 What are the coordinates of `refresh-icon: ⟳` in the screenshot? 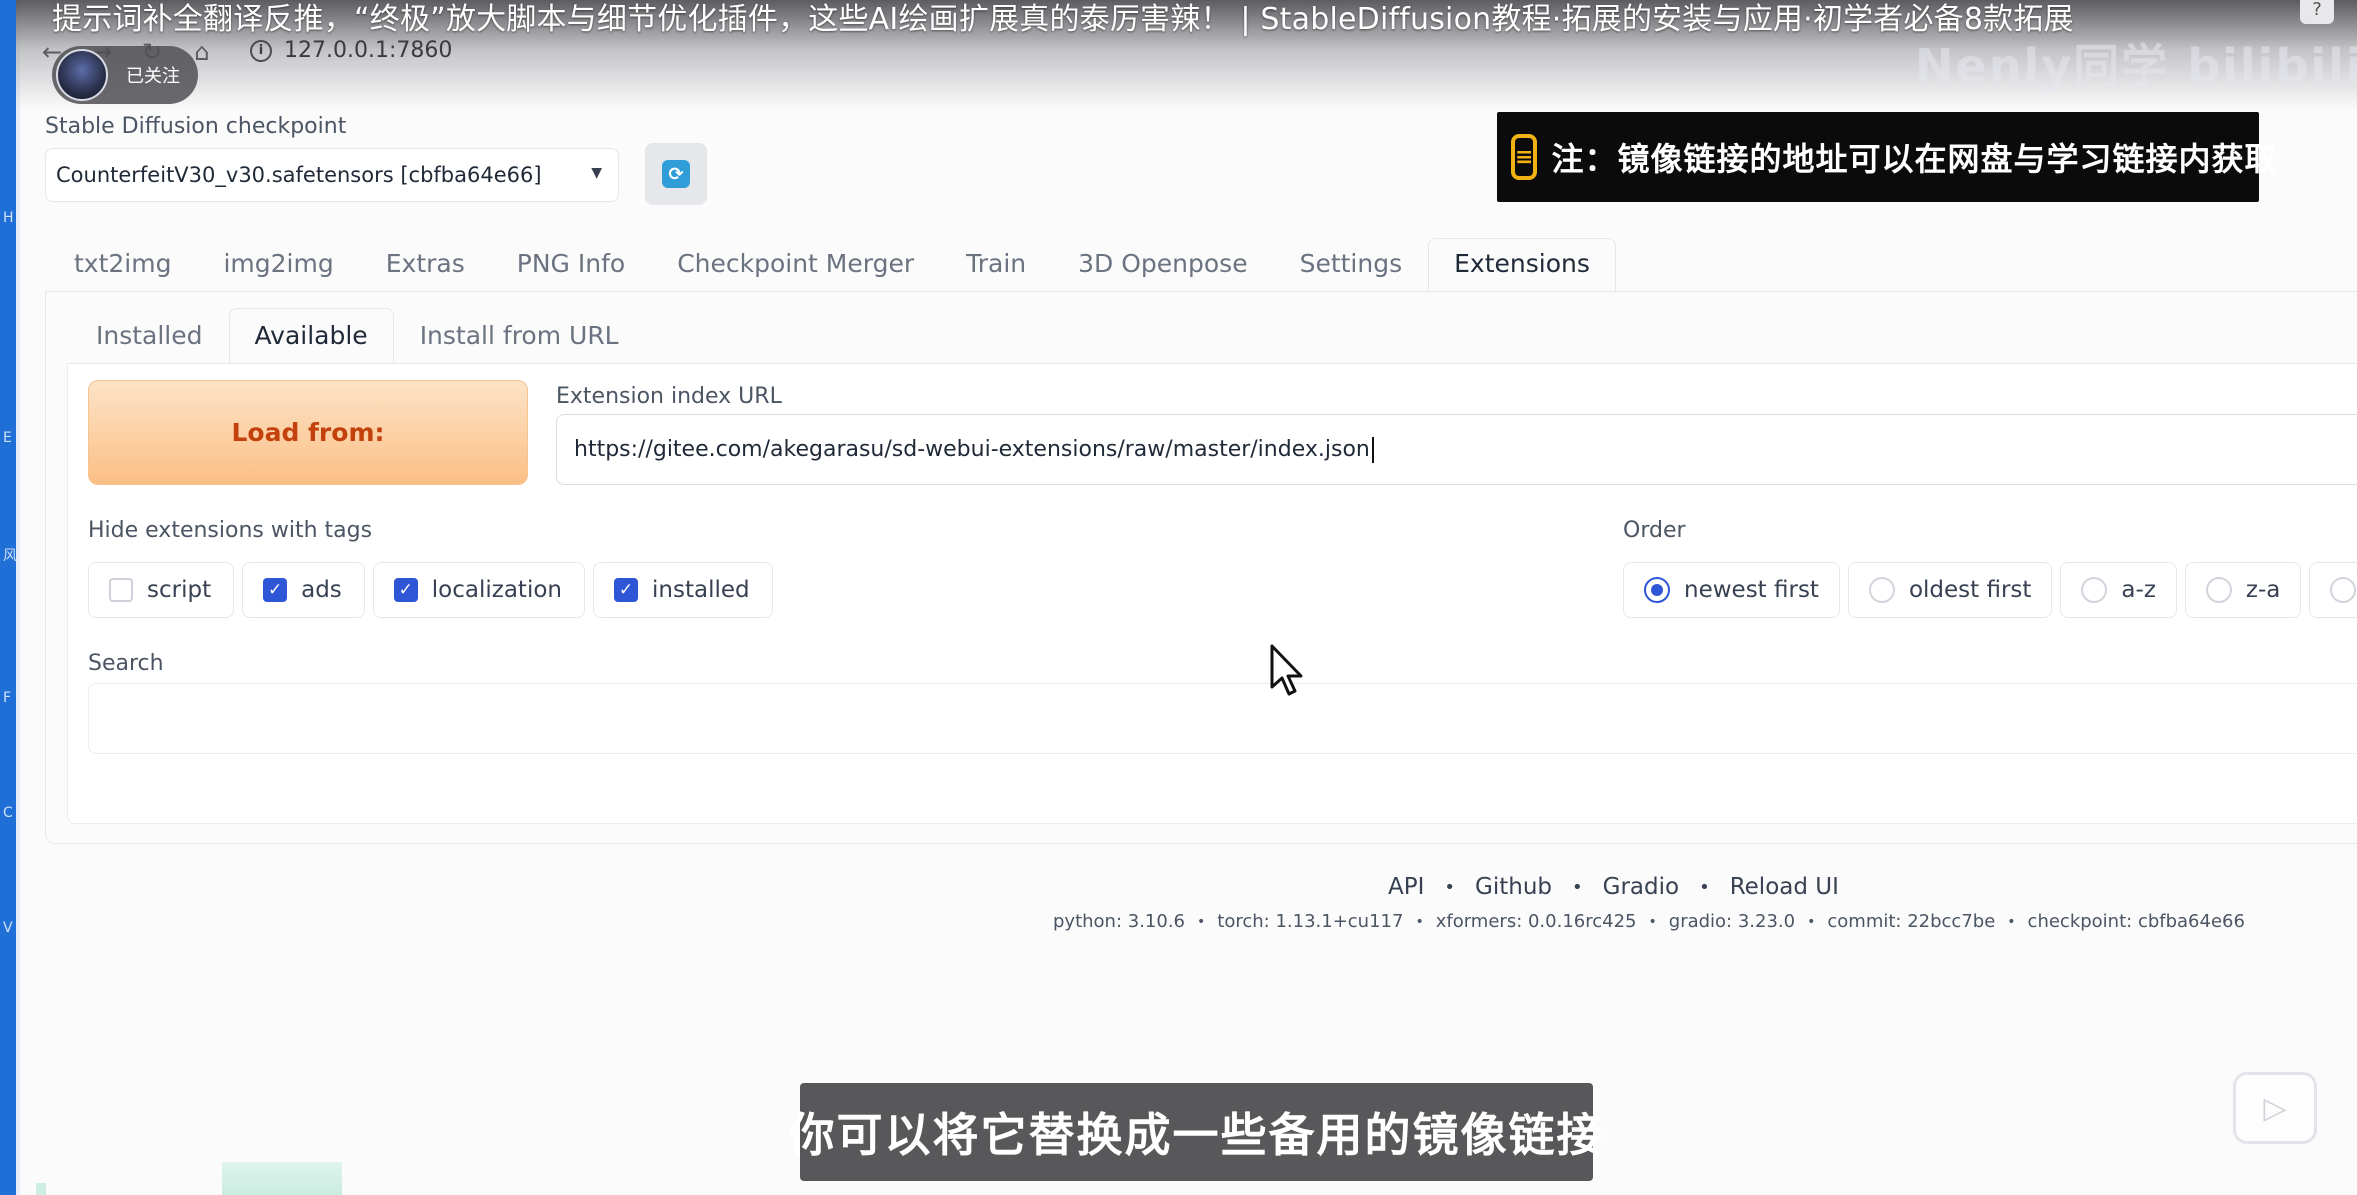 It's located at (676, 174).